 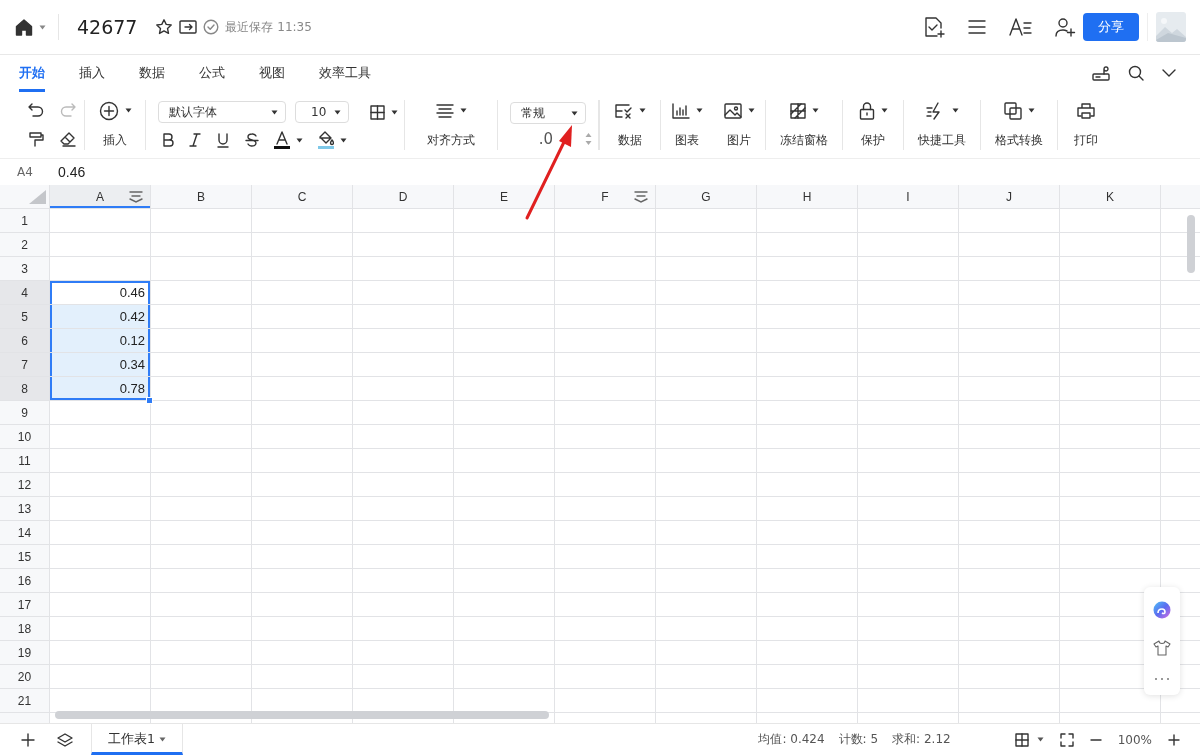 What do you see at coordinates (24, 653) in the screenshot?
I see `row-header: 19` at bounding box center [24, 653].